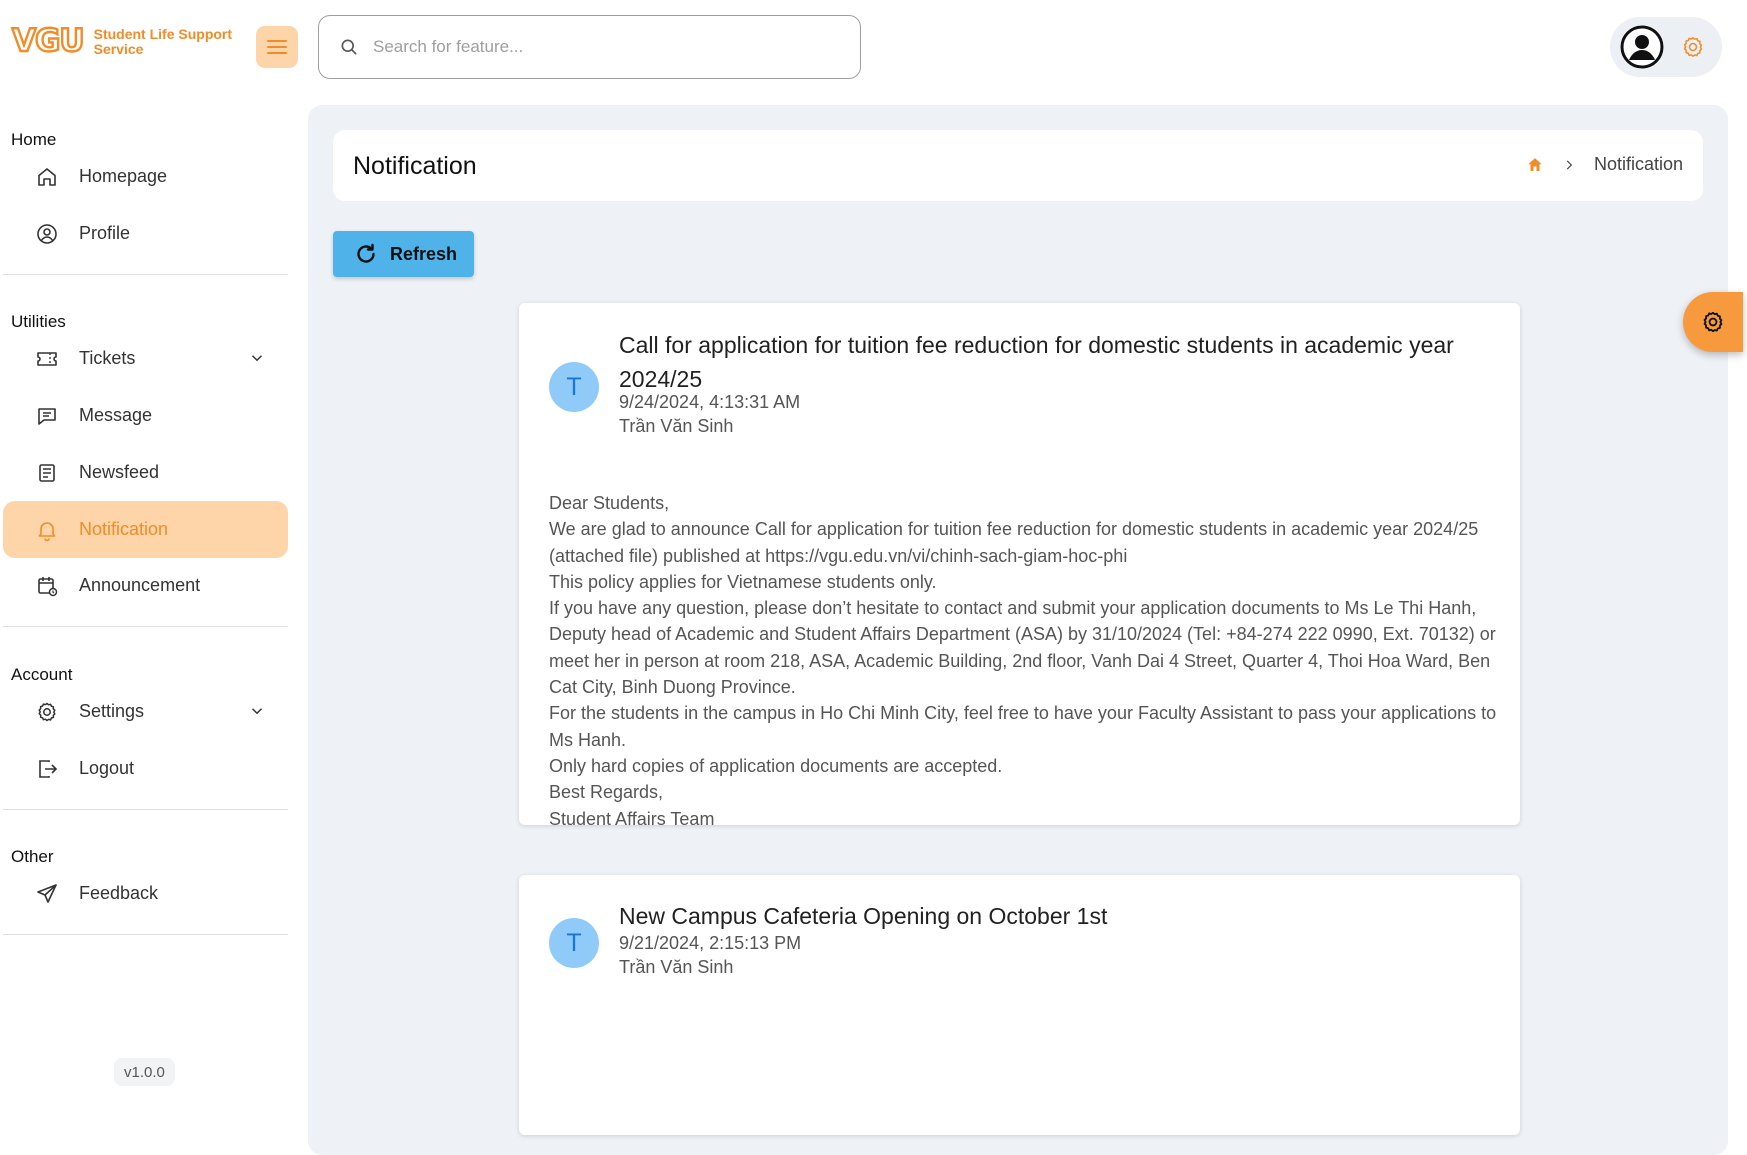 The image size is (1747, 1155). Describe the element at coordinates (47, 530) in the screenshot. I see `bell-icon` at that location.